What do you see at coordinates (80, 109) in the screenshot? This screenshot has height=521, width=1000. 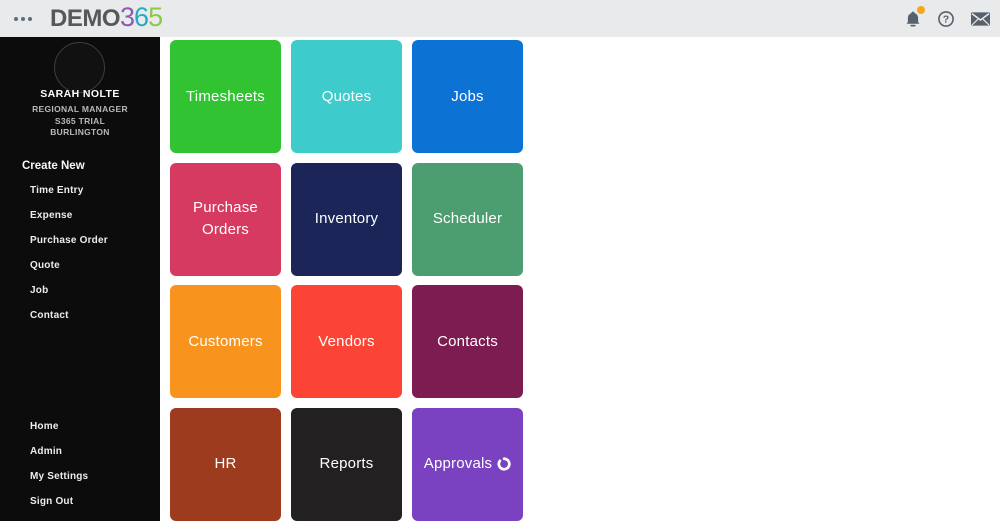 I see `profile-role: REGIONAL MANAGER` at bounding box center [80, 109].